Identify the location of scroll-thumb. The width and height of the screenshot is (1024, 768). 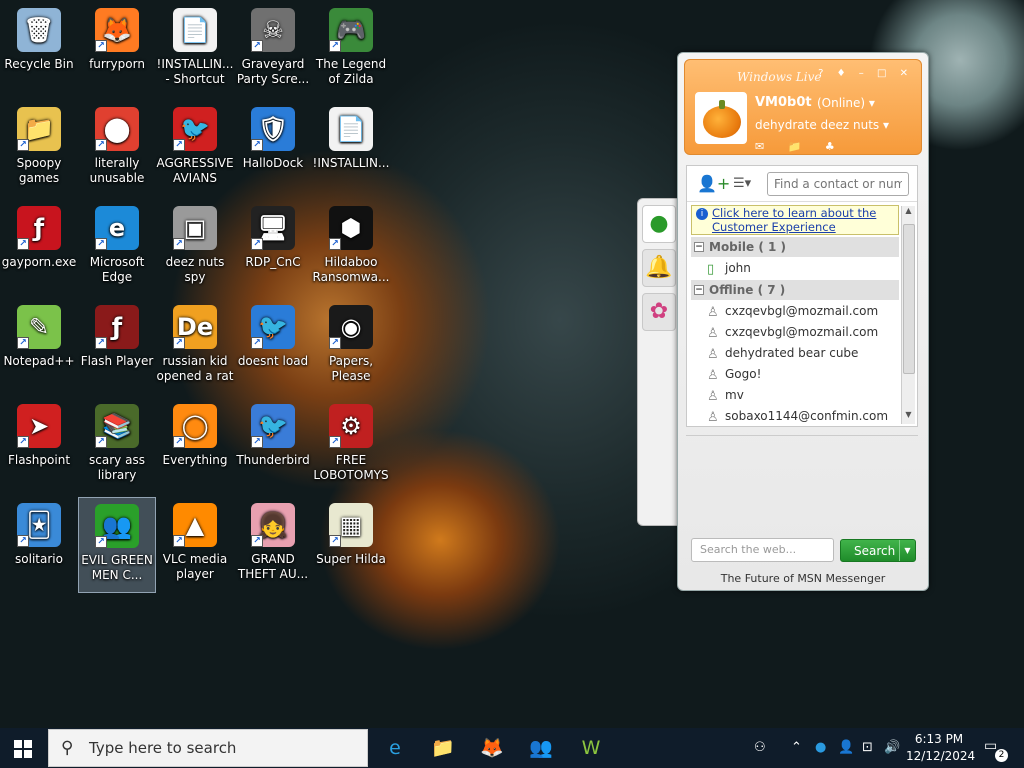
(909, 299).